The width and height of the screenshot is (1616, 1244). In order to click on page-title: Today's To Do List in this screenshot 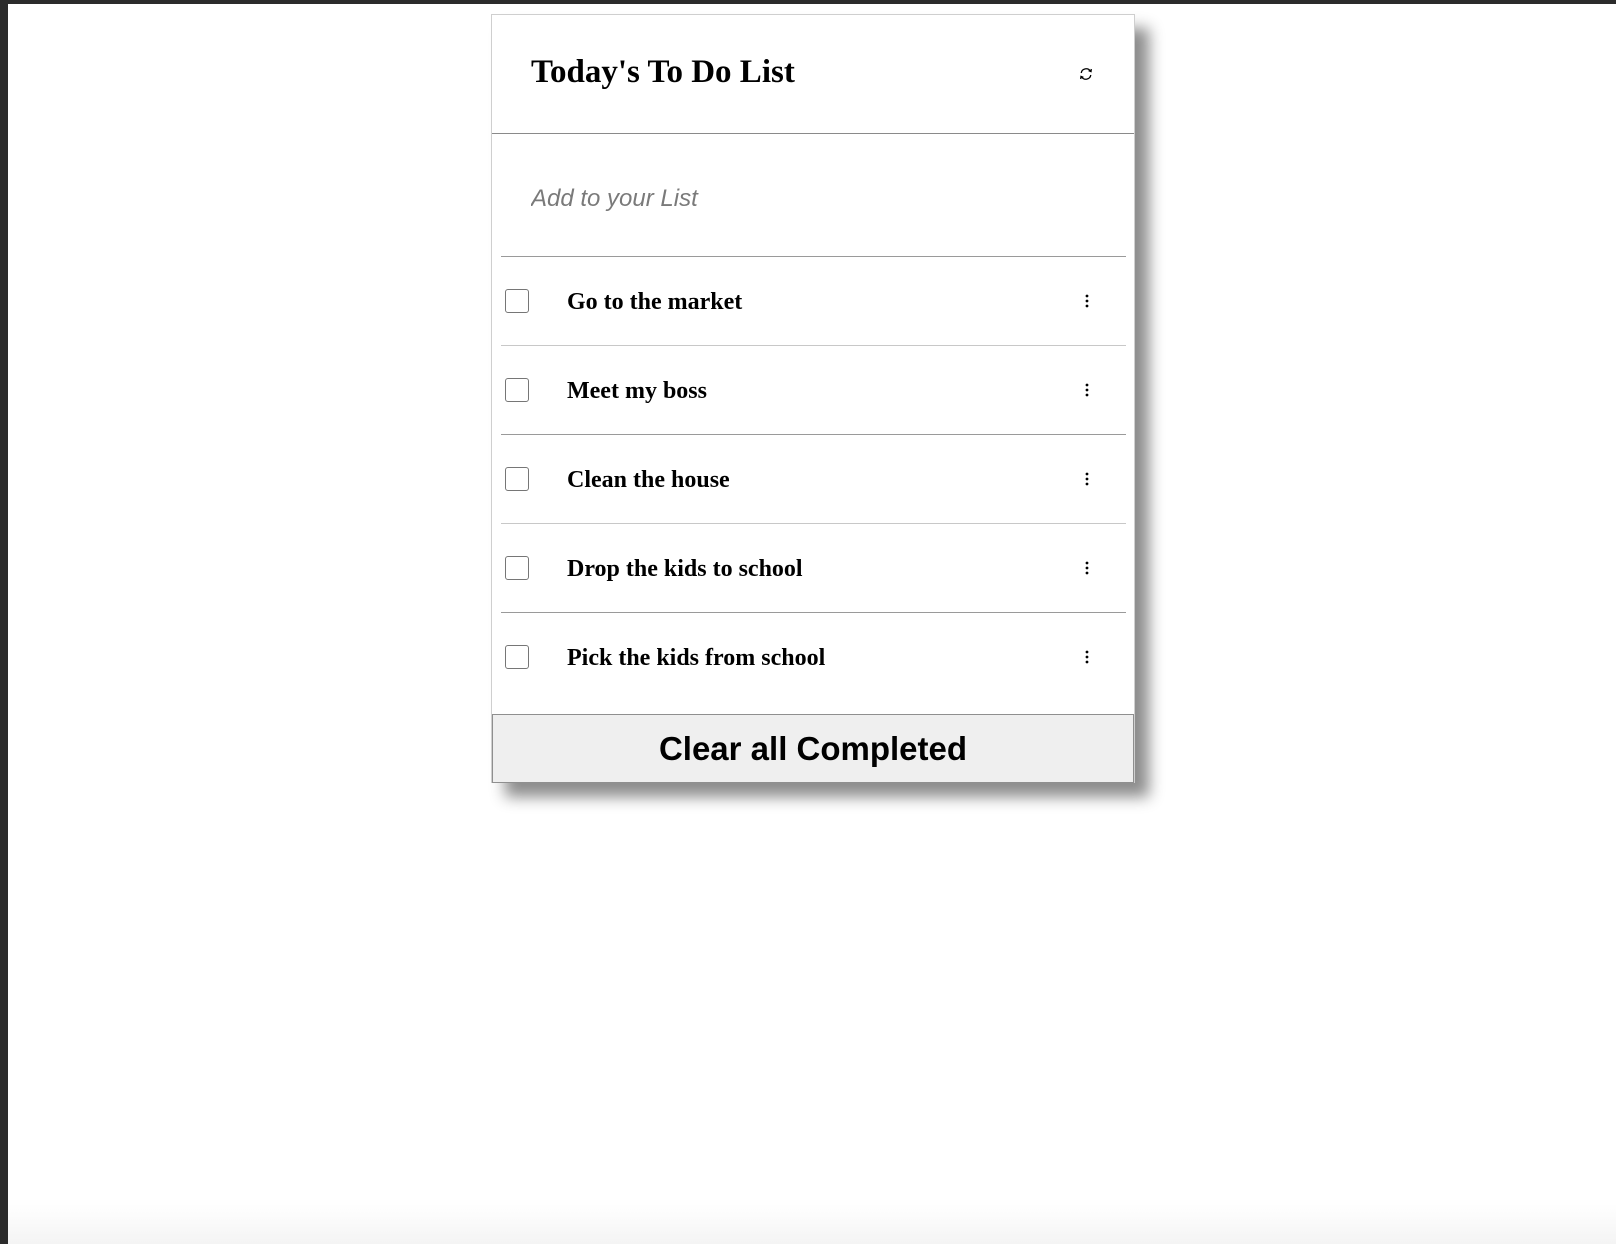, I will do `click(663, 72)`.